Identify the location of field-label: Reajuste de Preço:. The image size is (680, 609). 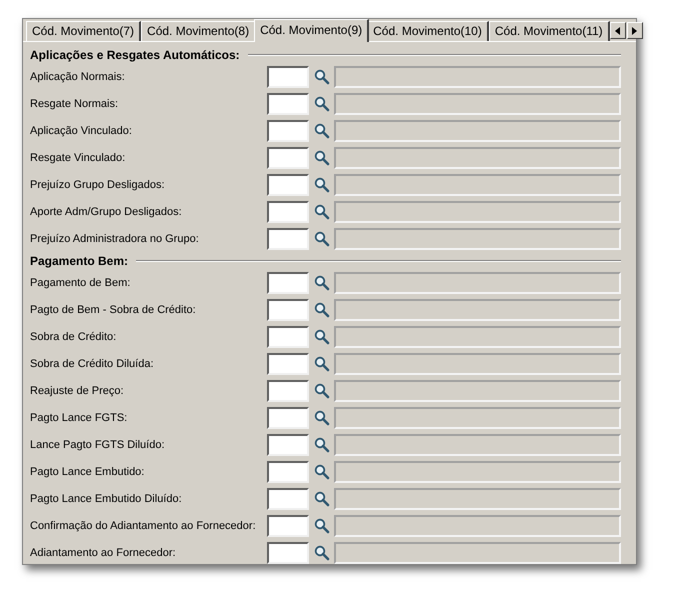
(77, 390).